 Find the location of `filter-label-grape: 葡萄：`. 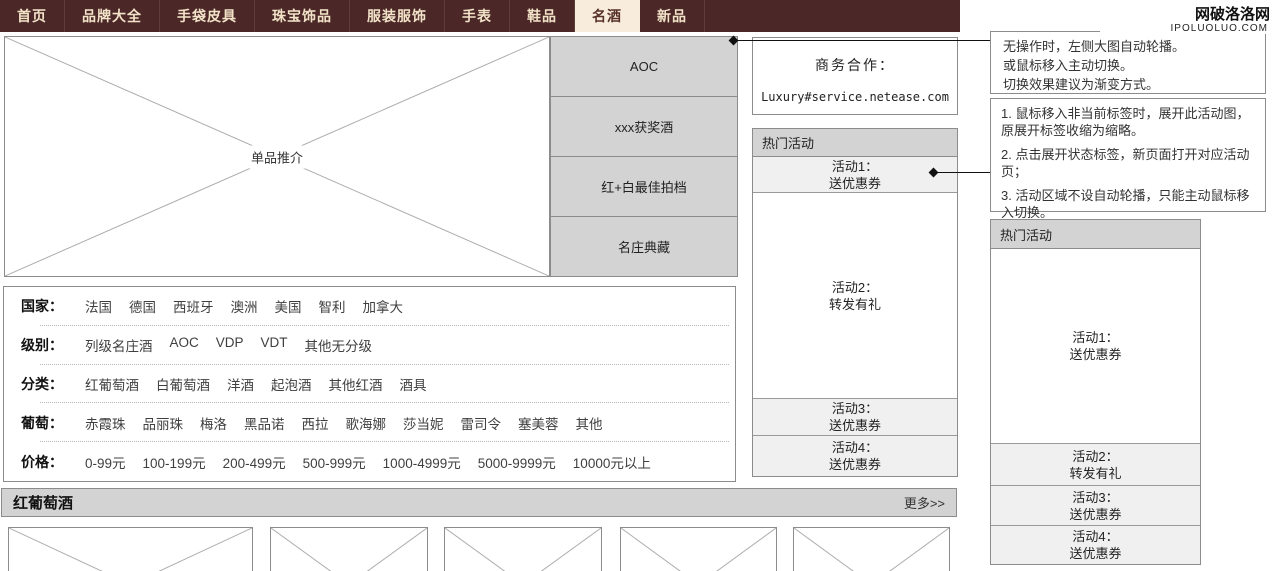

filter-label-grape: 葡萄： is located at coordinates (42, 422).